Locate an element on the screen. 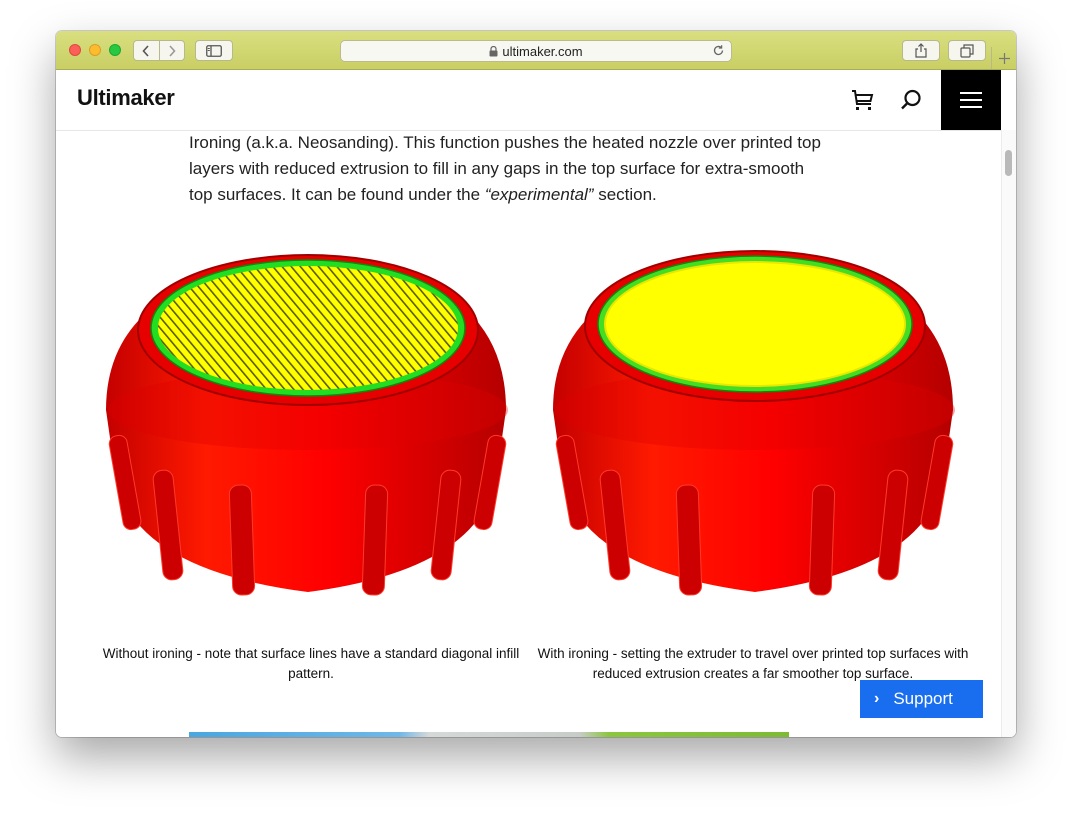  share-button is located at coordinates (921, 50).